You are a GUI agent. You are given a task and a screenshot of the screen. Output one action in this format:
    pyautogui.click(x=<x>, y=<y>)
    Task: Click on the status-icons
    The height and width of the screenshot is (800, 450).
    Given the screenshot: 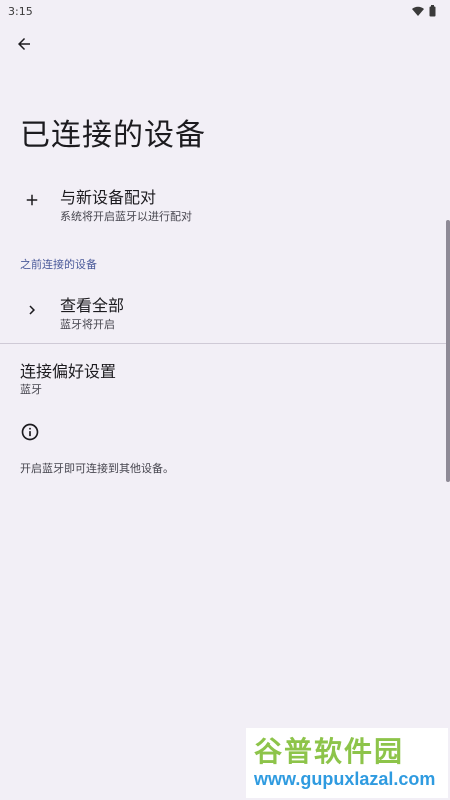 What is the action you would take?
    pyautogui.click(x=424, y=11)
    